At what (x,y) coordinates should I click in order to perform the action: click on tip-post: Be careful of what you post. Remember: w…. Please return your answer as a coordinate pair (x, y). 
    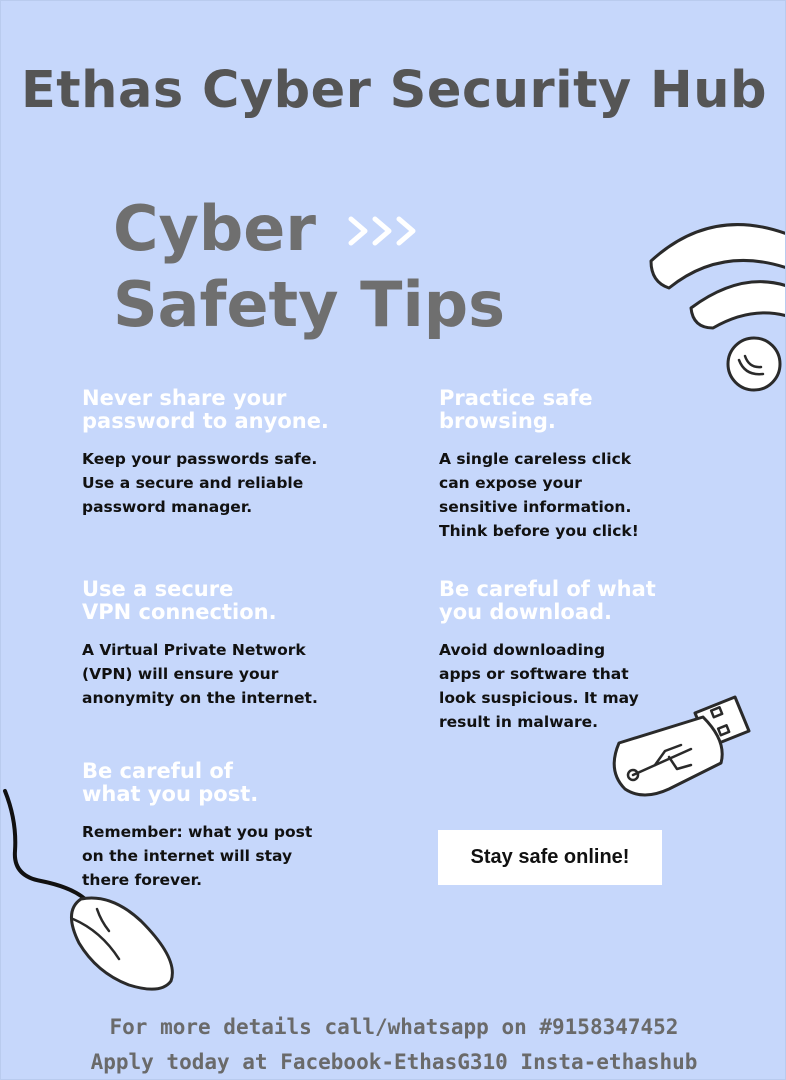
    Looking at the image, I should click on (197, 826).